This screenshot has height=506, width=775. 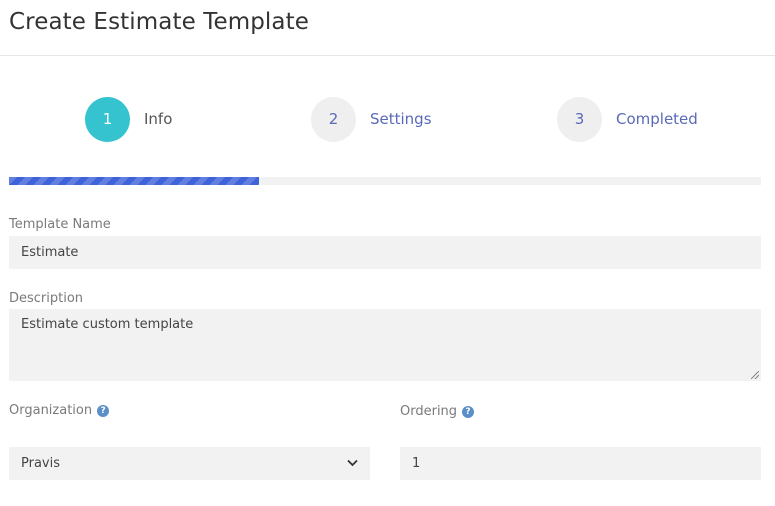 I want to click on step-completed: 3 Completed, so click(x=627, y=119).